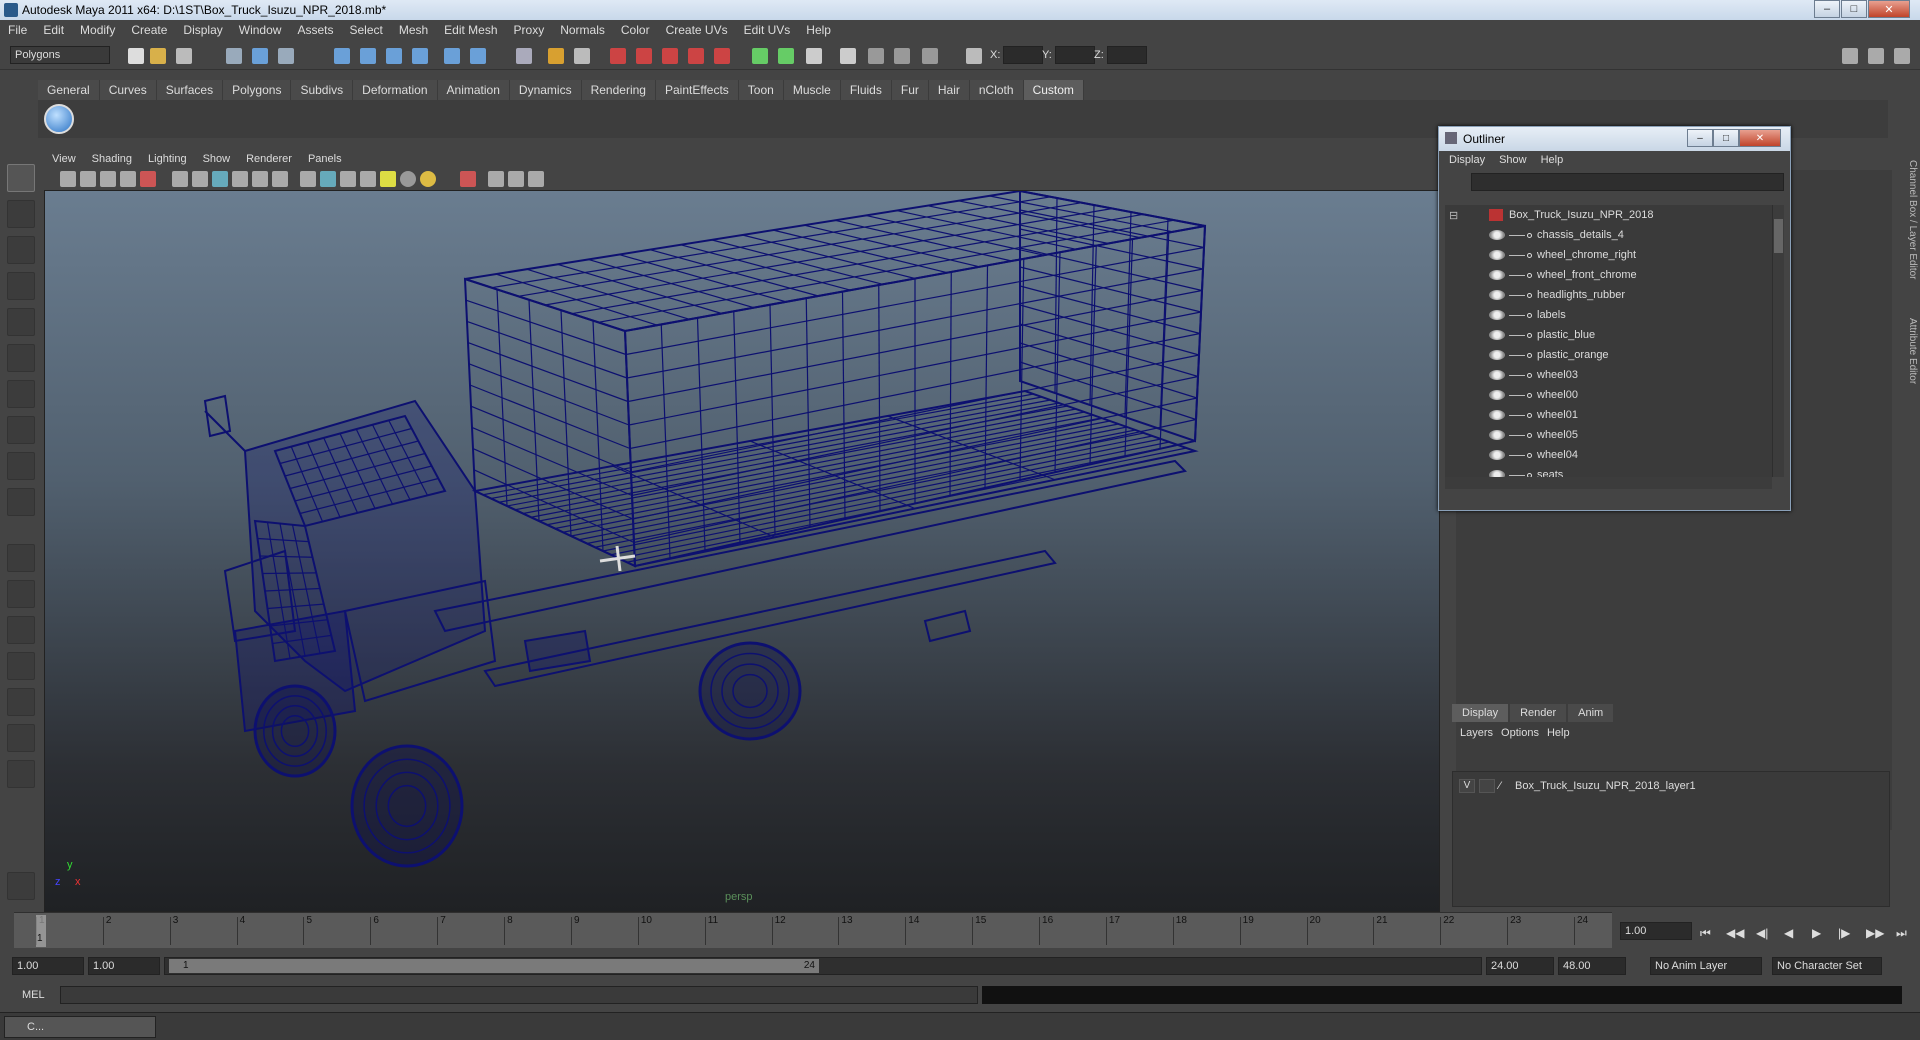 The width and height of the screenshot is (1920, 1040). Describe the element at coordinates (234, 56) in the screenshot. I see `select-hierarchy-icon` at that location.